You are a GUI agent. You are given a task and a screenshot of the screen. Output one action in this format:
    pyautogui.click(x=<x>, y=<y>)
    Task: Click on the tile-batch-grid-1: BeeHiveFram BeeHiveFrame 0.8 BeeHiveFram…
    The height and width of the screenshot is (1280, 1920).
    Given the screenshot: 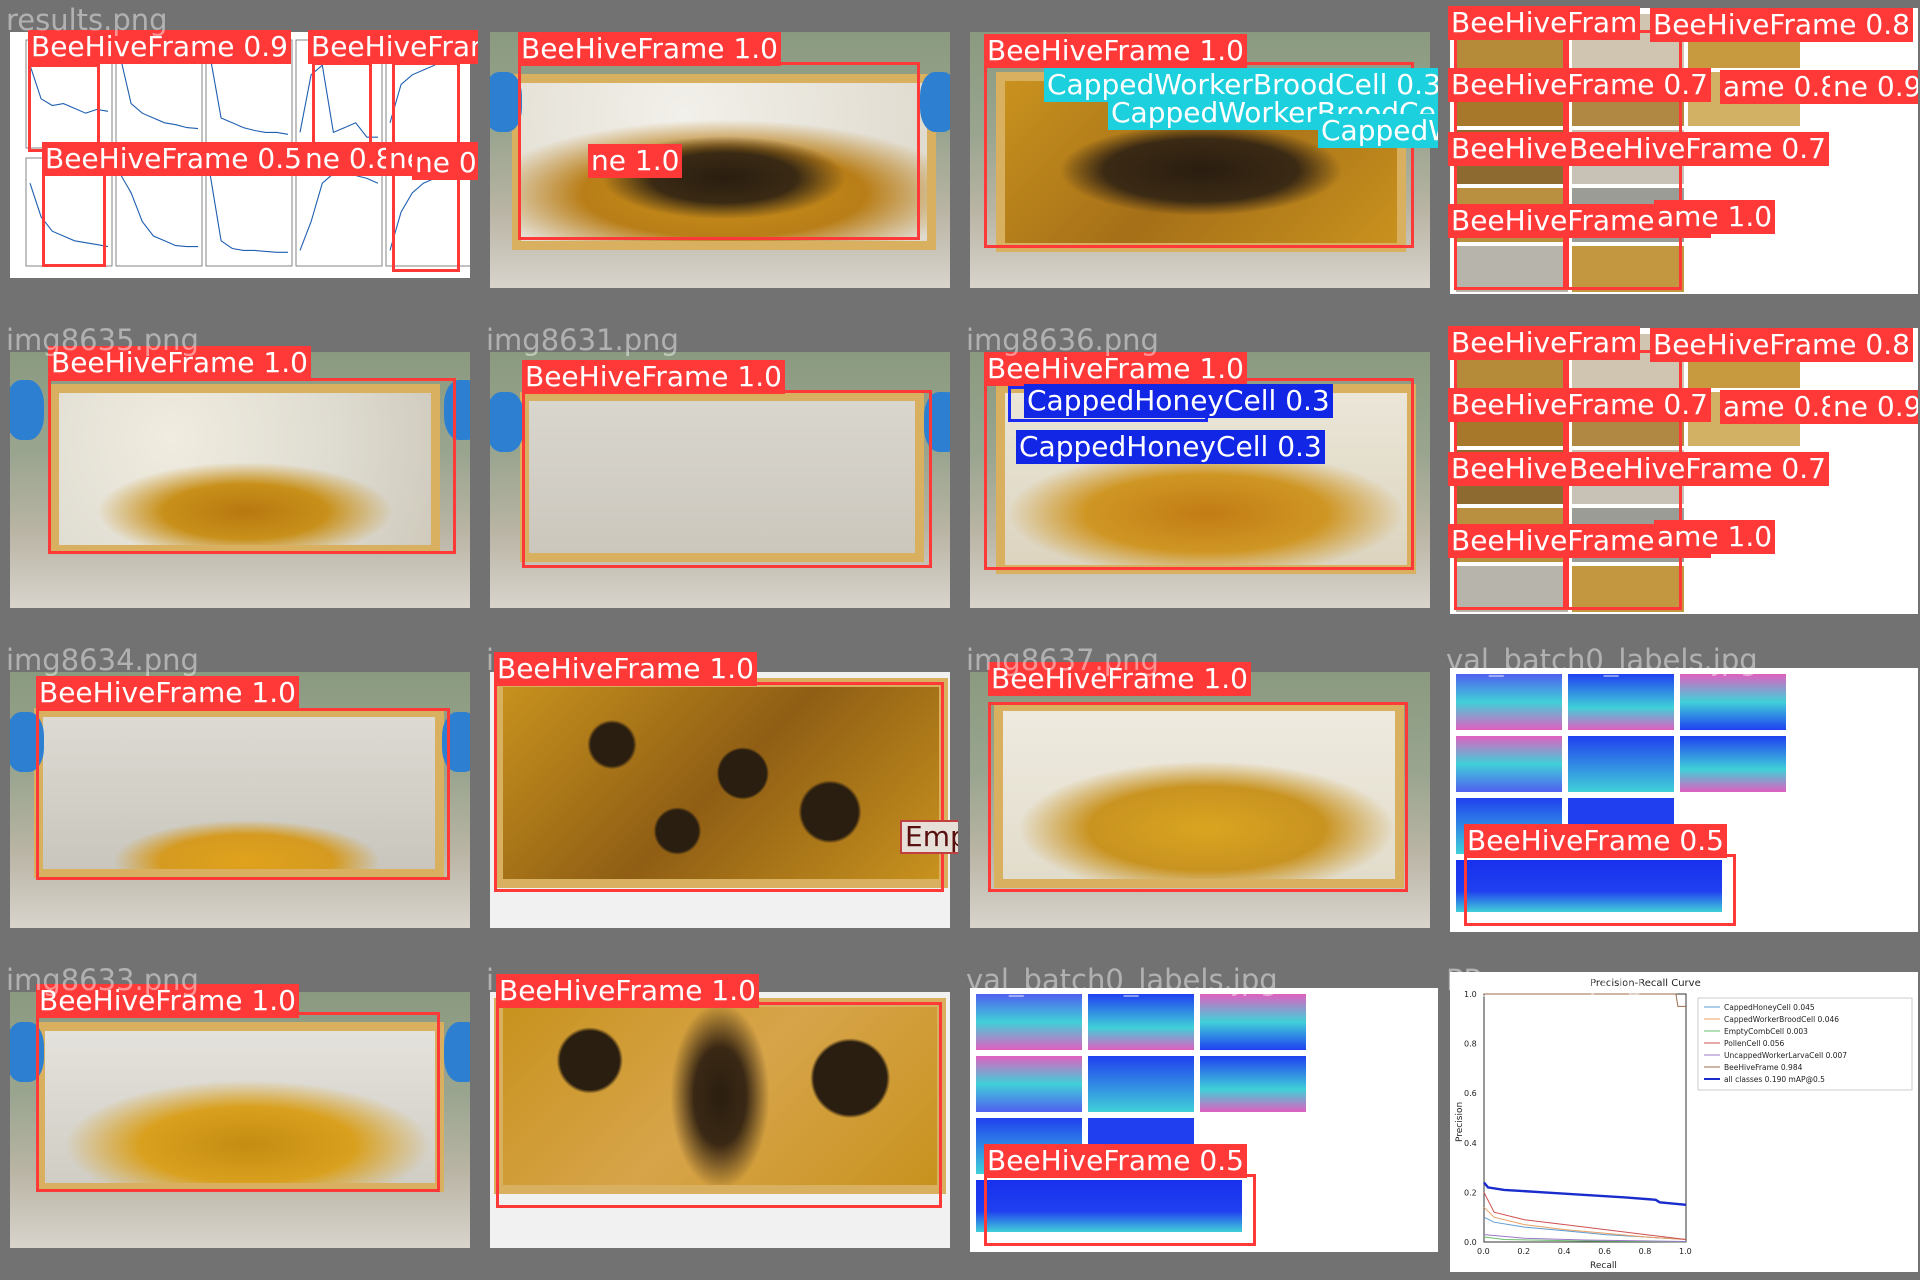 What is the action you would take?
    pyautogui.click(x=1680, y=160)
    